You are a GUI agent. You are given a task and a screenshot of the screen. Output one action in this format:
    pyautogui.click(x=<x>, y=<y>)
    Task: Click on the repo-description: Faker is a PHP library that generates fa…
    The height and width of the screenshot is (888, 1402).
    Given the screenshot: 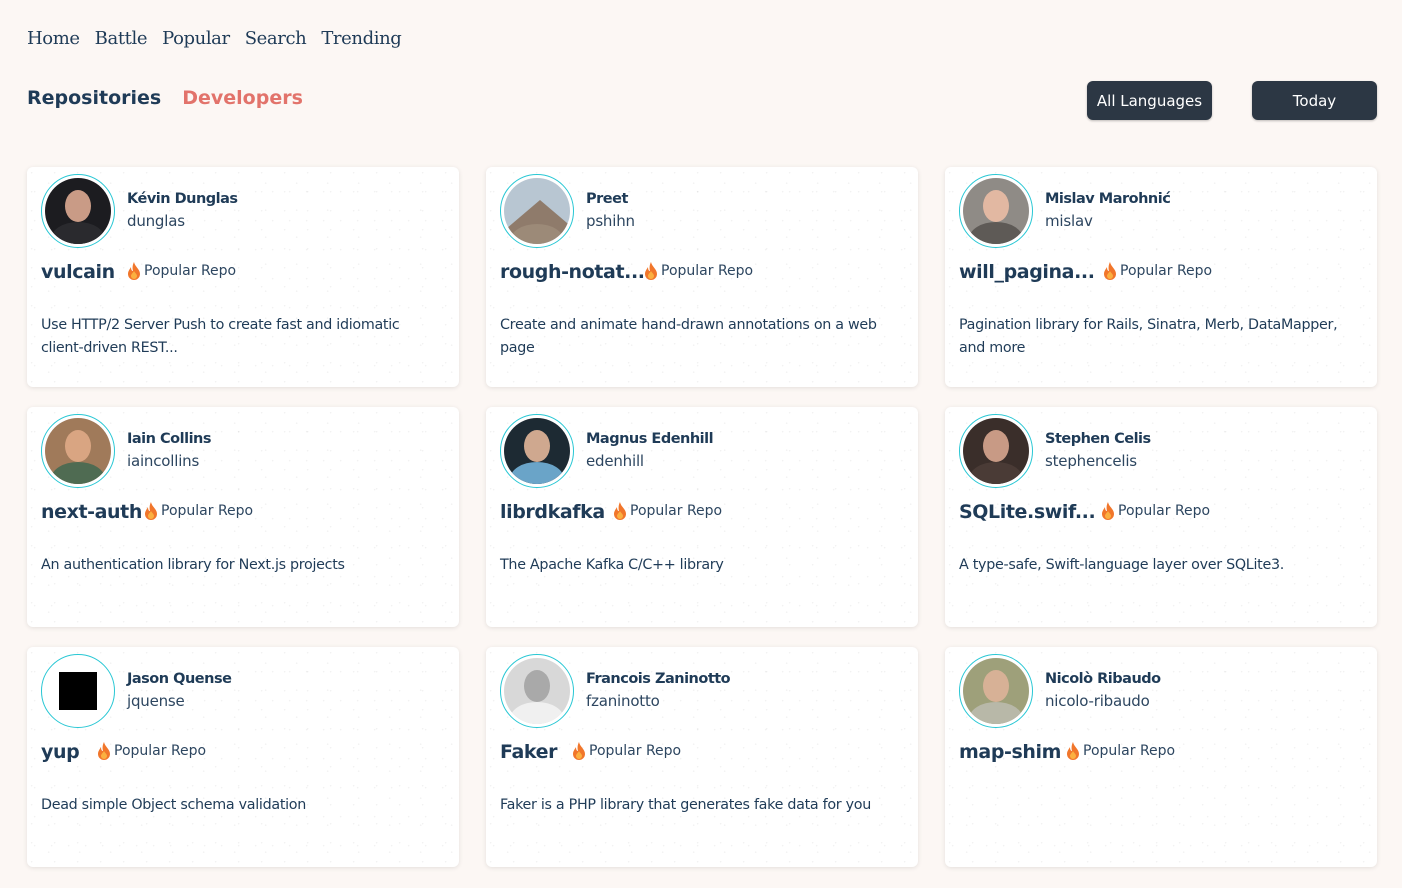 What is the action you would take?
    pyautogui.click(x=685, y=805)
    